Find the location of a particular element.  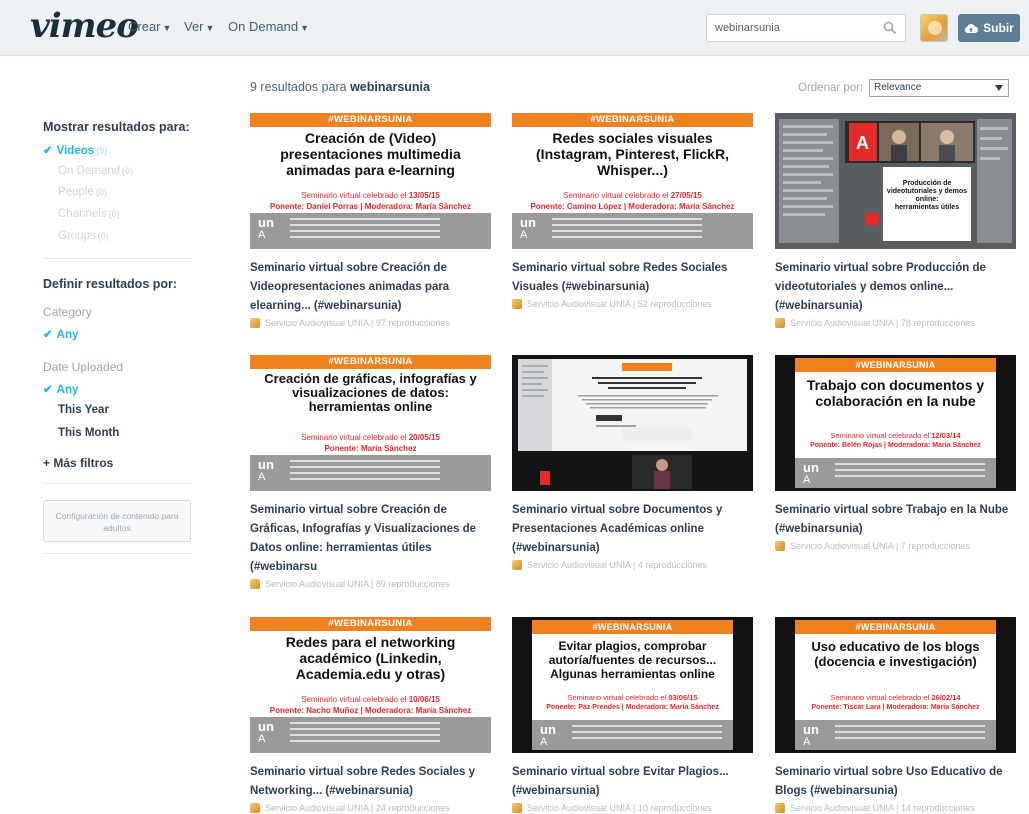

thumbnail-date: 12/03/14 is located at coordinates (946, 435).